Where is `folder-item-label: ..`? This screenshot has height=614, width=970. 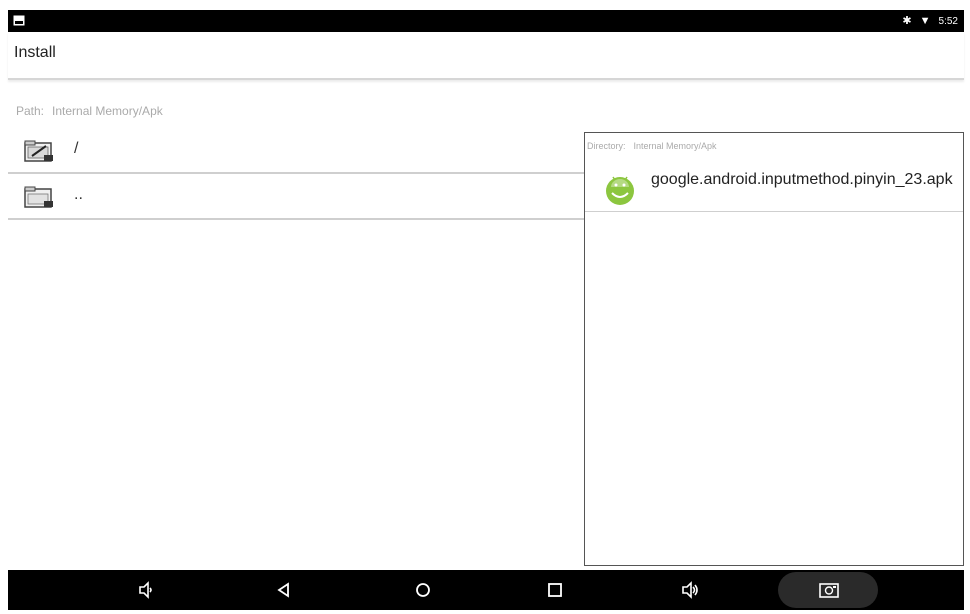
folder-item-label: .. is located at coordinates (78, 194).